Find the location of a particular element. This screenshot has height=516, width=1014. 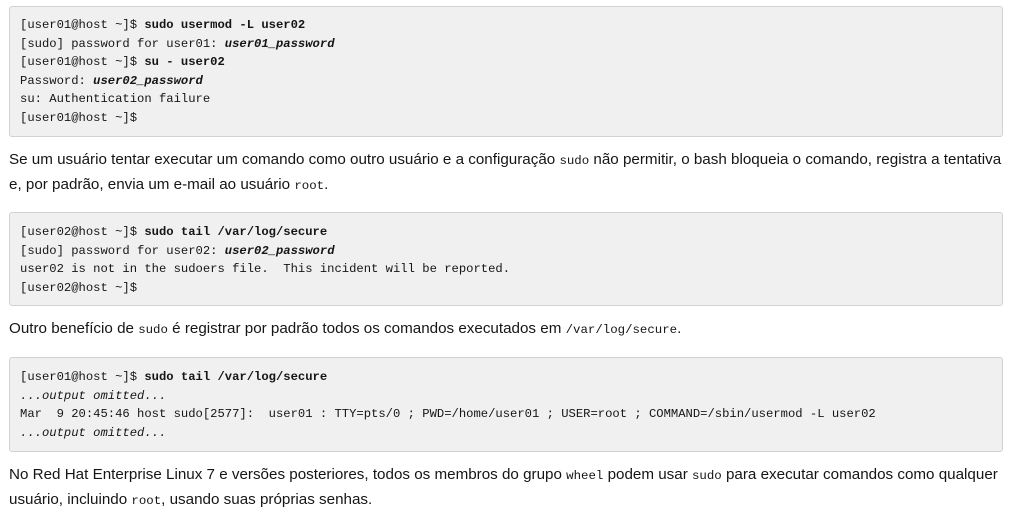

code-line: [user01@host ~]$ is located at coordinates (506, 118).